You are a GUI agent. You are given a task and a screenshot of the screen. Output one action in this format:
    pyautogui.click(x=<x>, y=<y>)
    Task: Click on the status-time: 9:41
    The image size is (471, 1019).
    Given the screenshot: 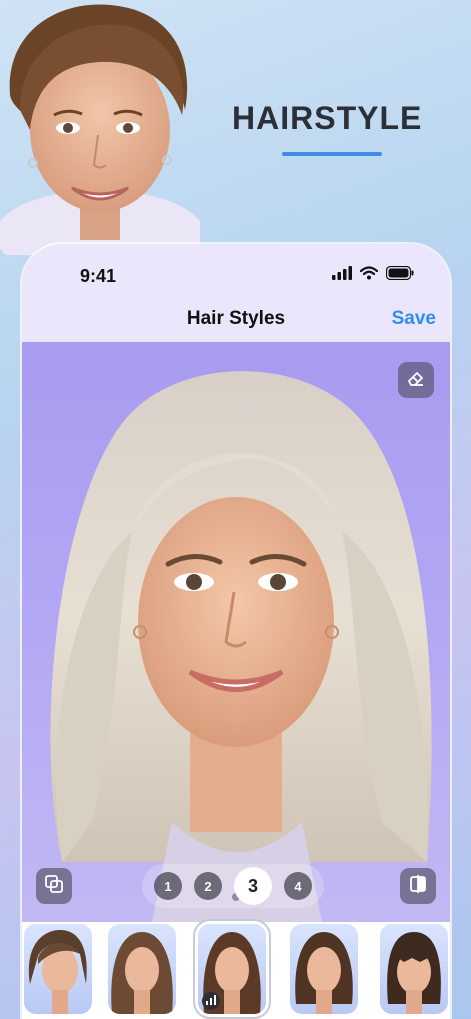 What is the action you would take?
    pyautogui.click(x=98, y=276)
    